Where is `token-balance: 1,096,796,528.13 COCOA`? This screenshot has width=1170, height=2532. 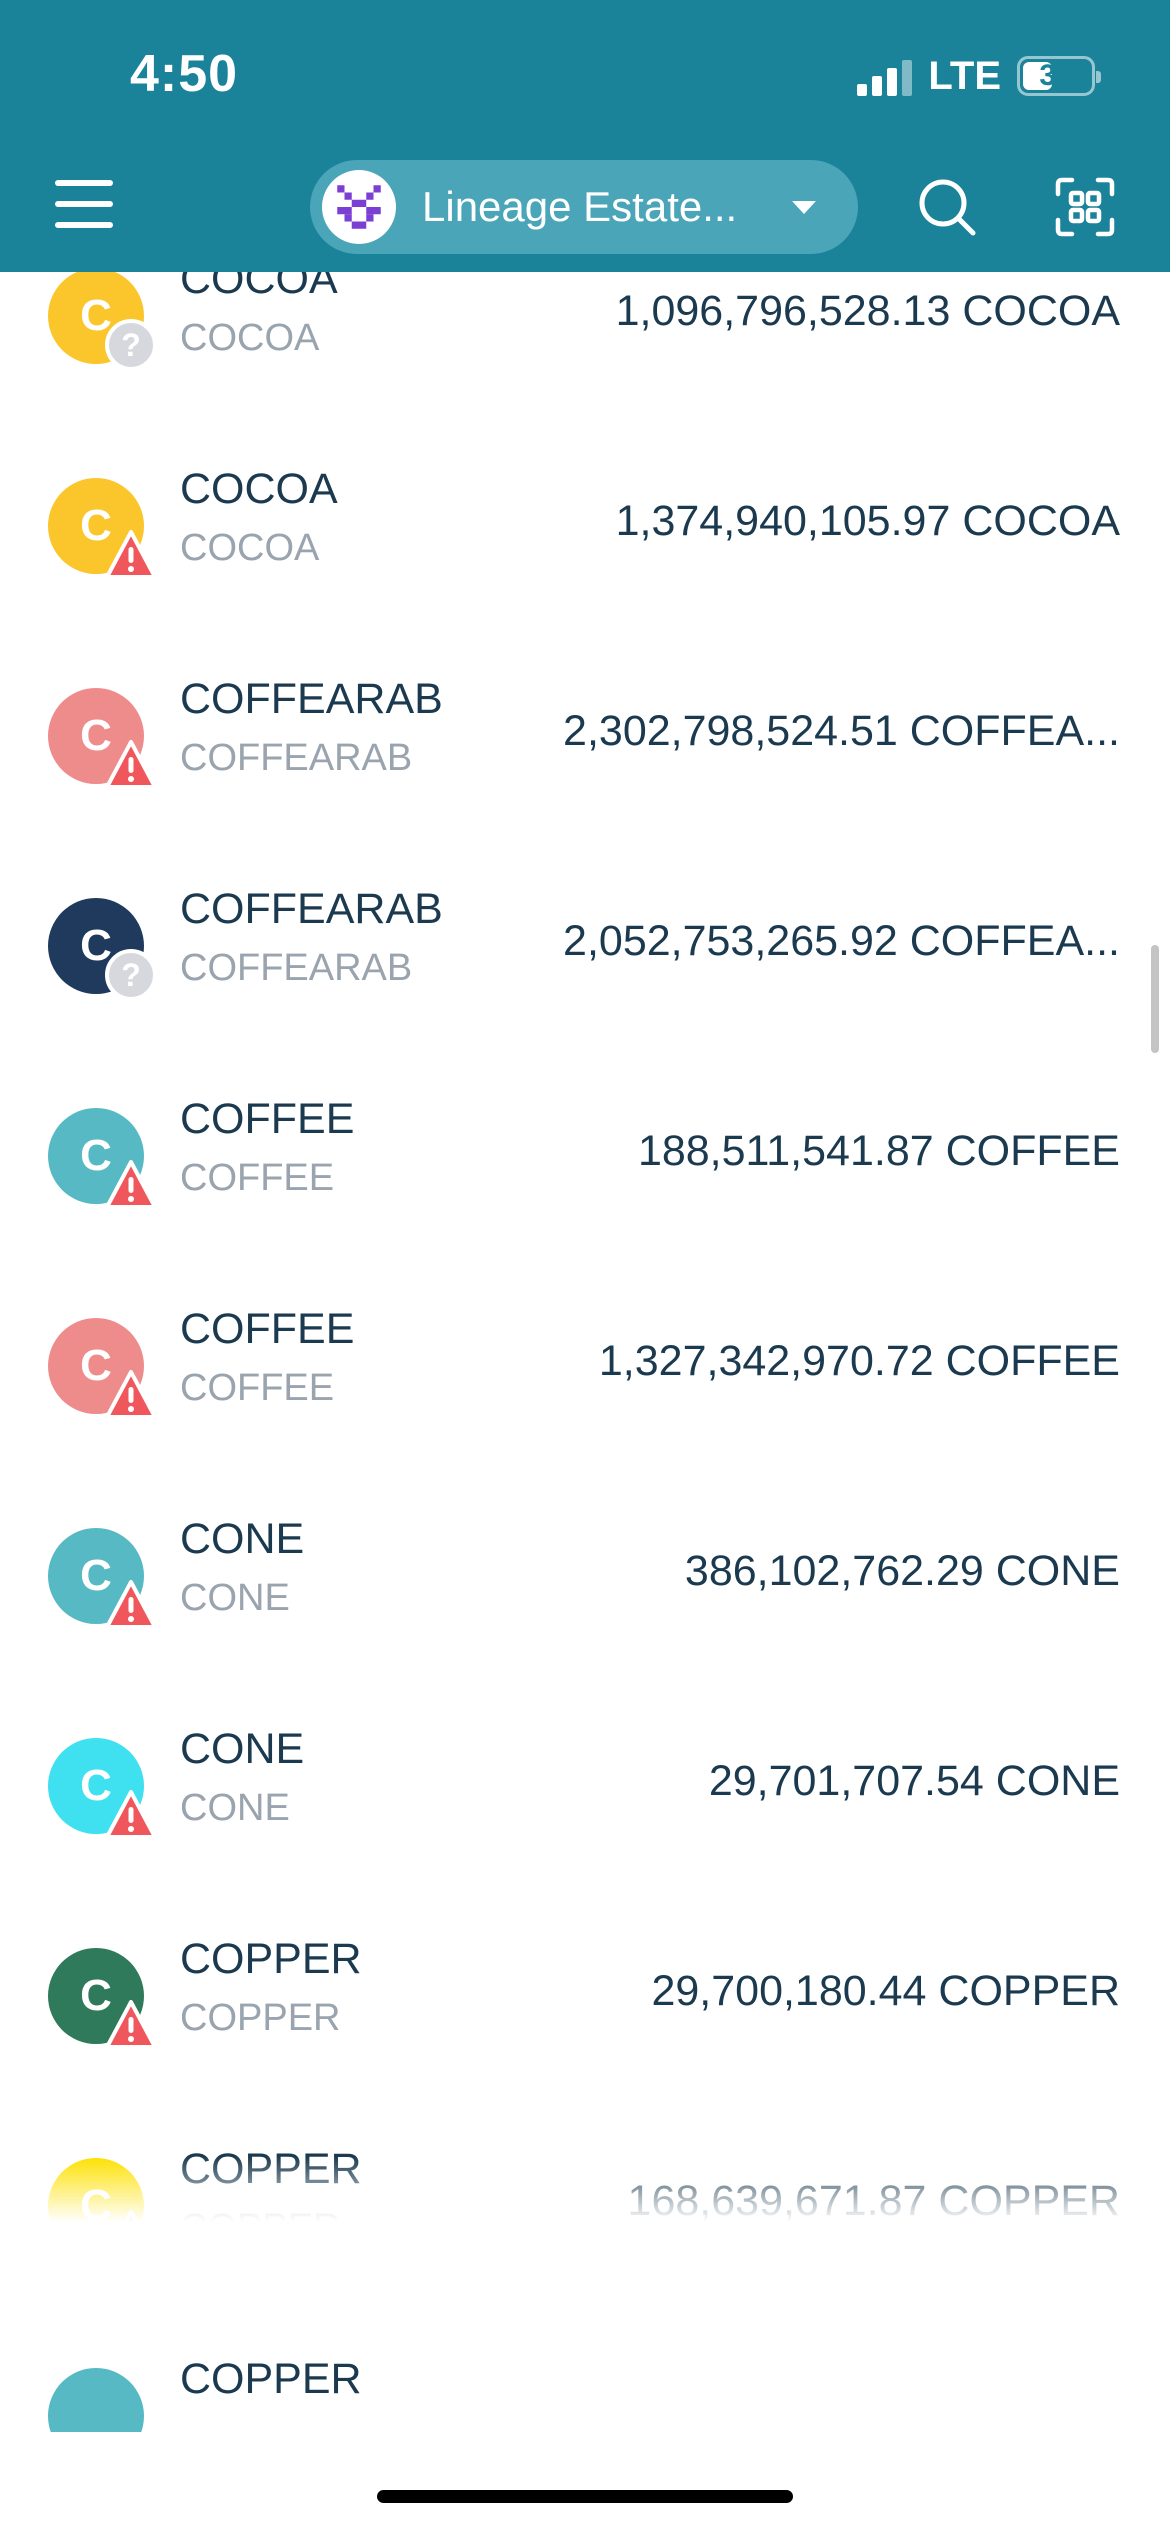 token-balance: 1,096,796,528.13 COCOA is located at coordinates (867, 311).